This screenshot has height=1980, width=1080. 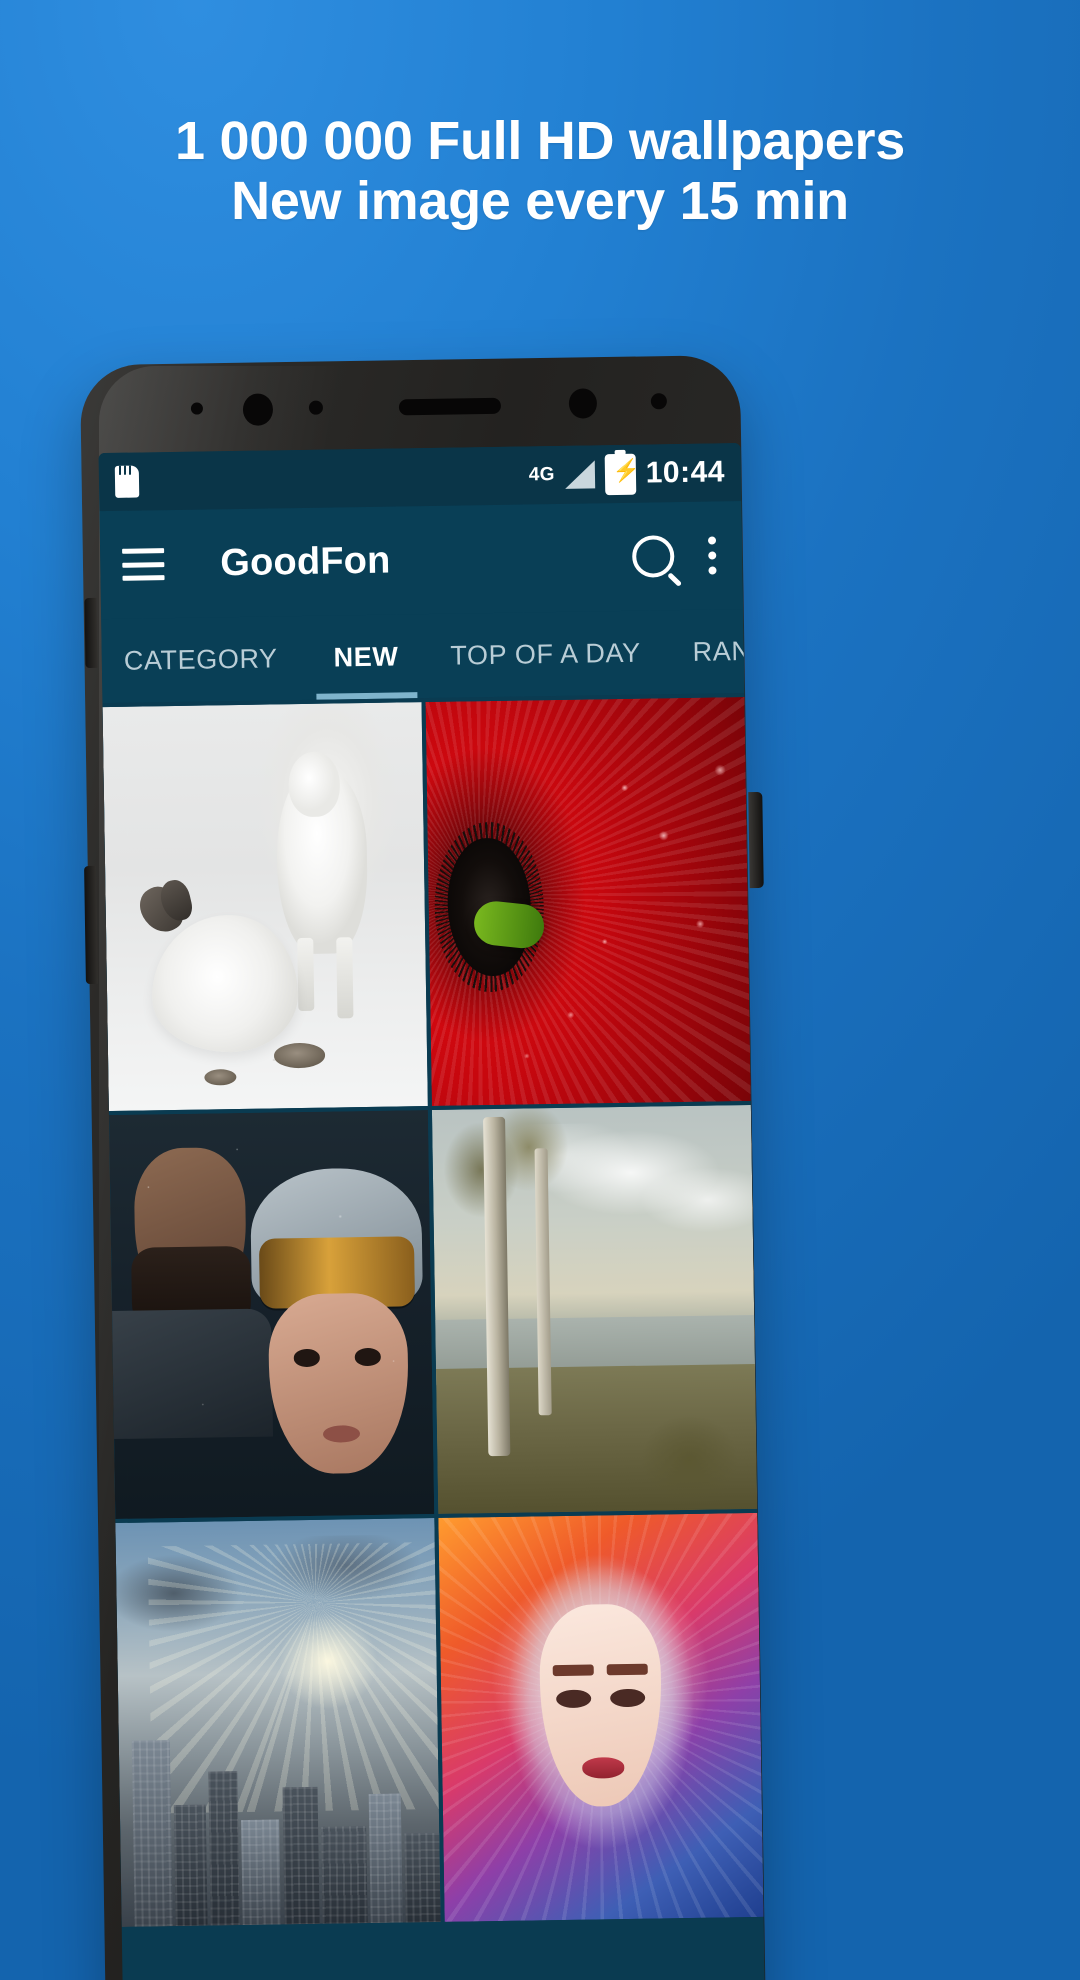 I want to click on more-vertical-icon, so click(x=712, y=555).